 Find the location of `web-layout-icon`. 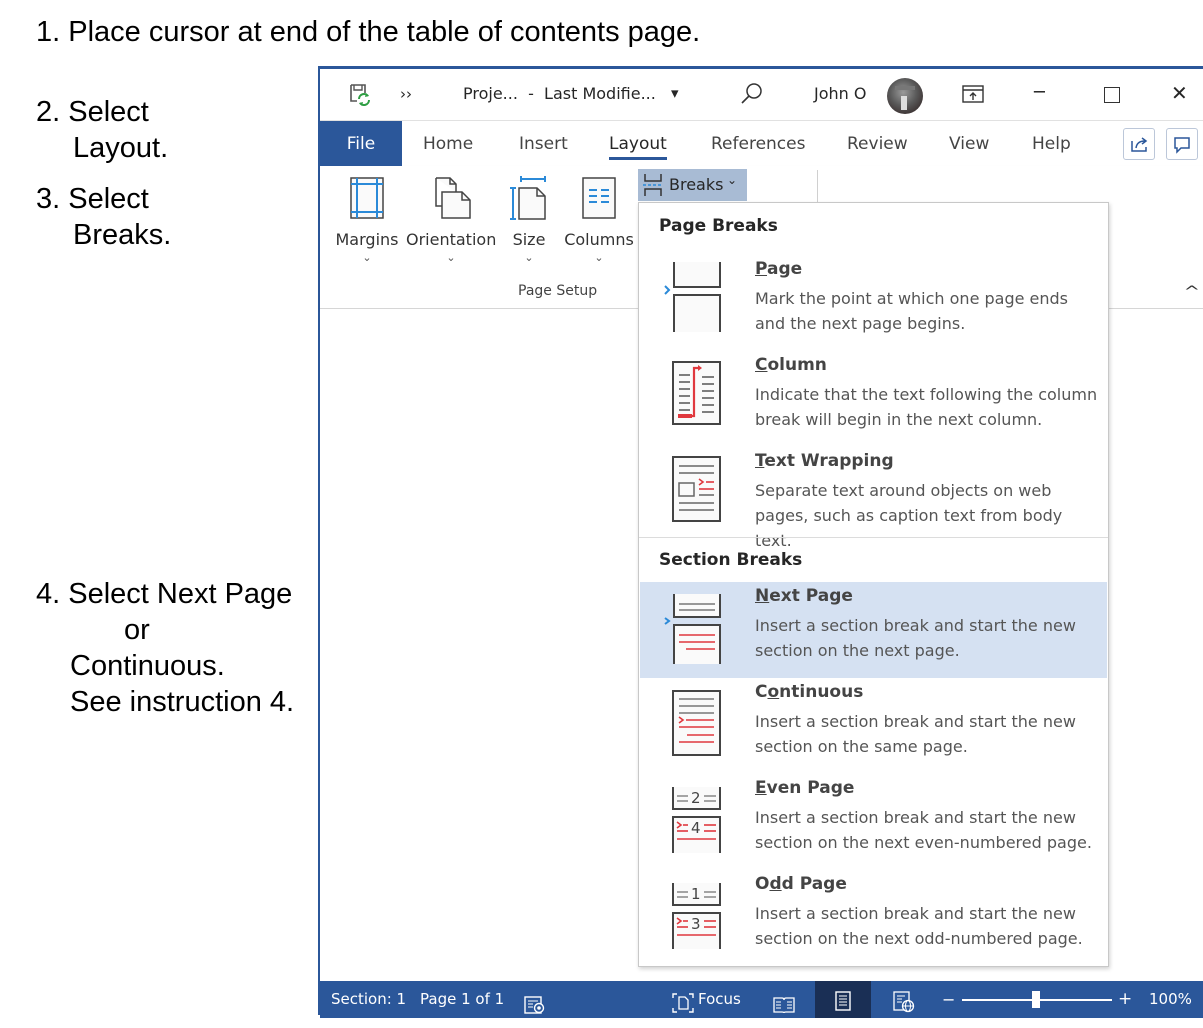

web-layout-icon is located at coordinates (904, 1001).